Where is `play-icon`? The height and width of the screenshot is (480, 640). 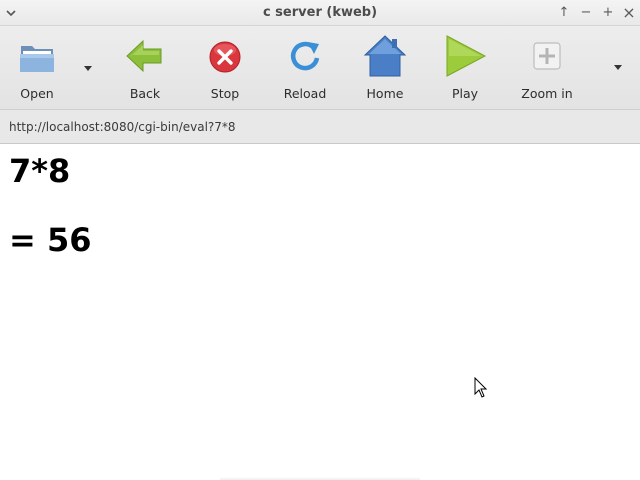 play-icon is located at coordinates (466, 56).